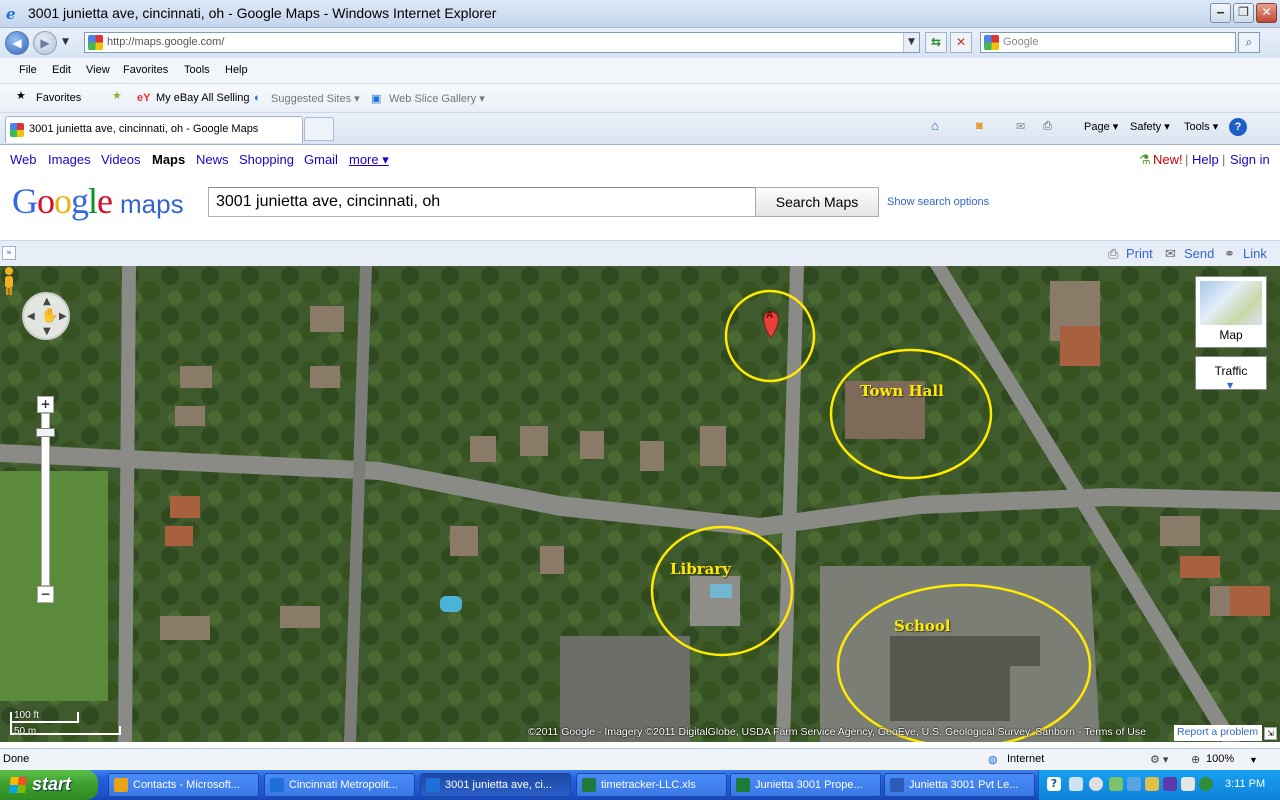 The image size is (1280, 800). I want to click on taskbar-button: timetracker-LLC.xls, so click(651, 785).